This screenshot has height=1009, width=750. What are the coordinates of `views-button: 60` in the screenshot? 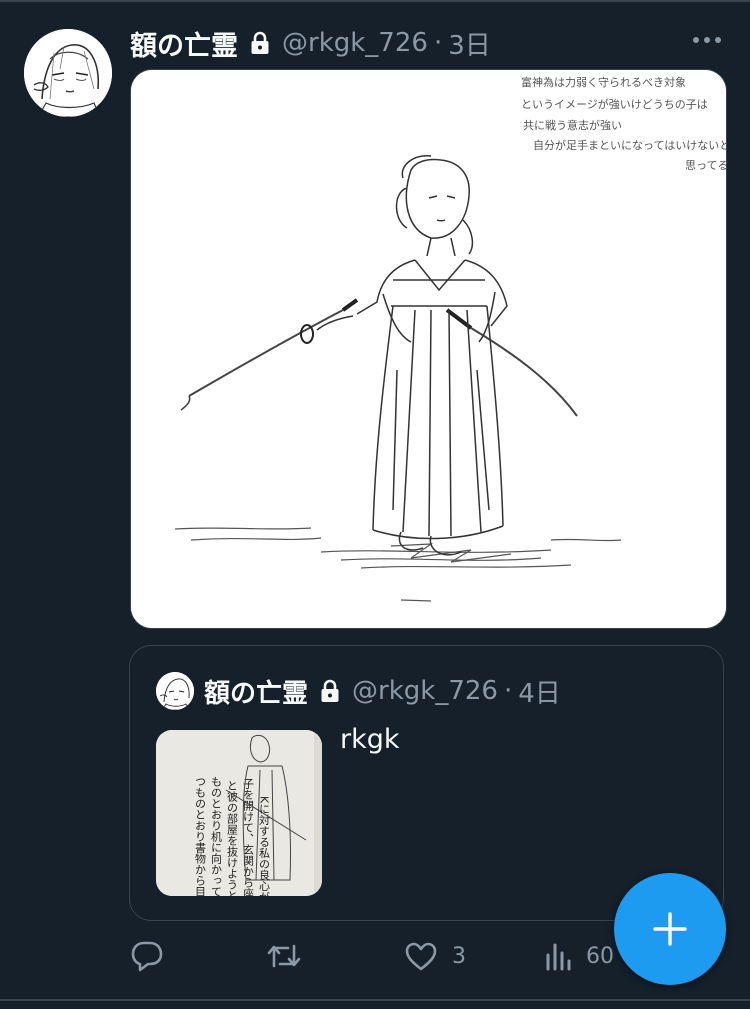 It's located at (579, 956).